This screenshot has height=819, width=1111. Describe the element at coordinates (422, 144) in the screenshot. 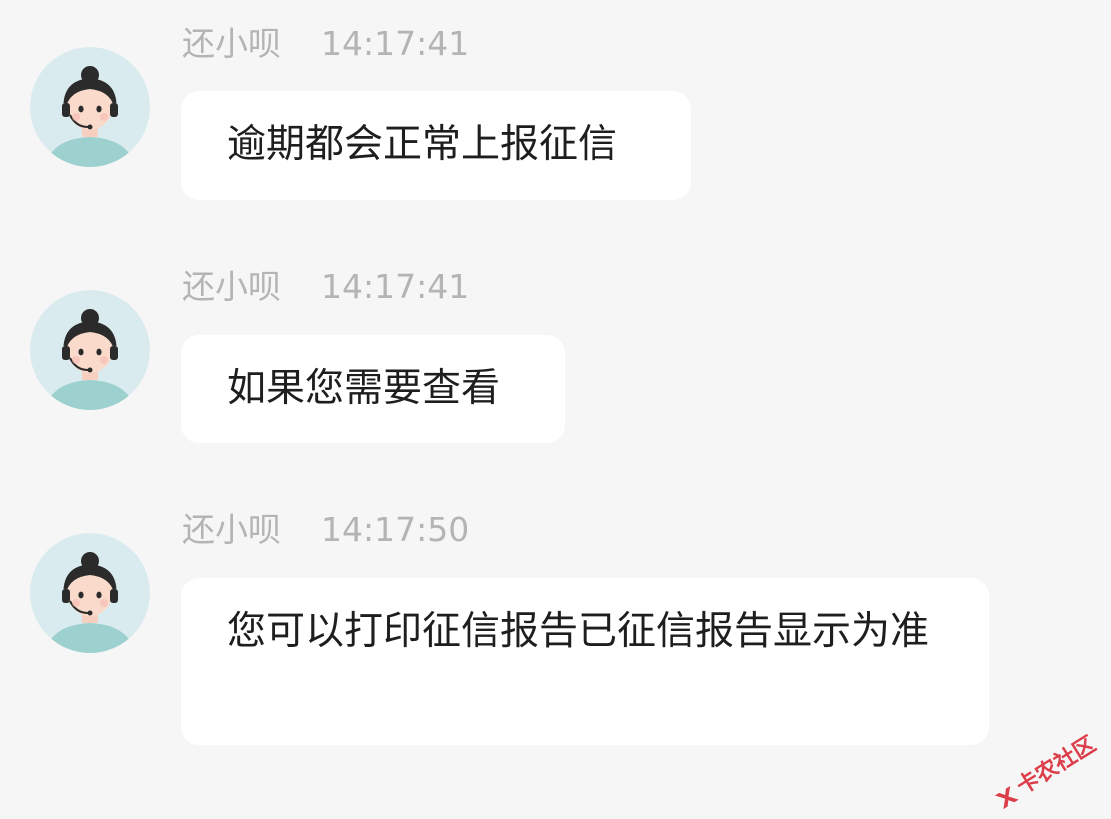

I see `message-text: 逾期都会正常上报征信` at that location.